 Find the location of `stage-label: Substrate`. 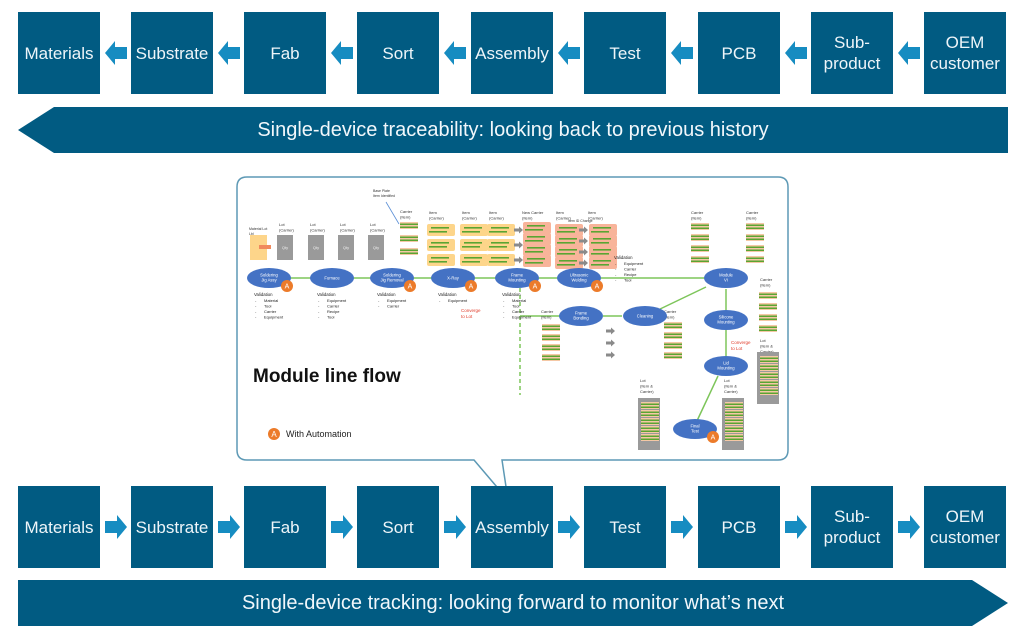

stage-label: Substrate is located at coordinates (172, 527).